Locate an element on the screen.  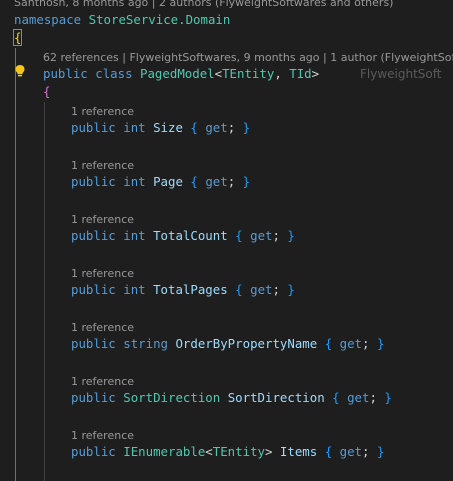
generic-argument: TEntity is located at coordinates (238, 451).